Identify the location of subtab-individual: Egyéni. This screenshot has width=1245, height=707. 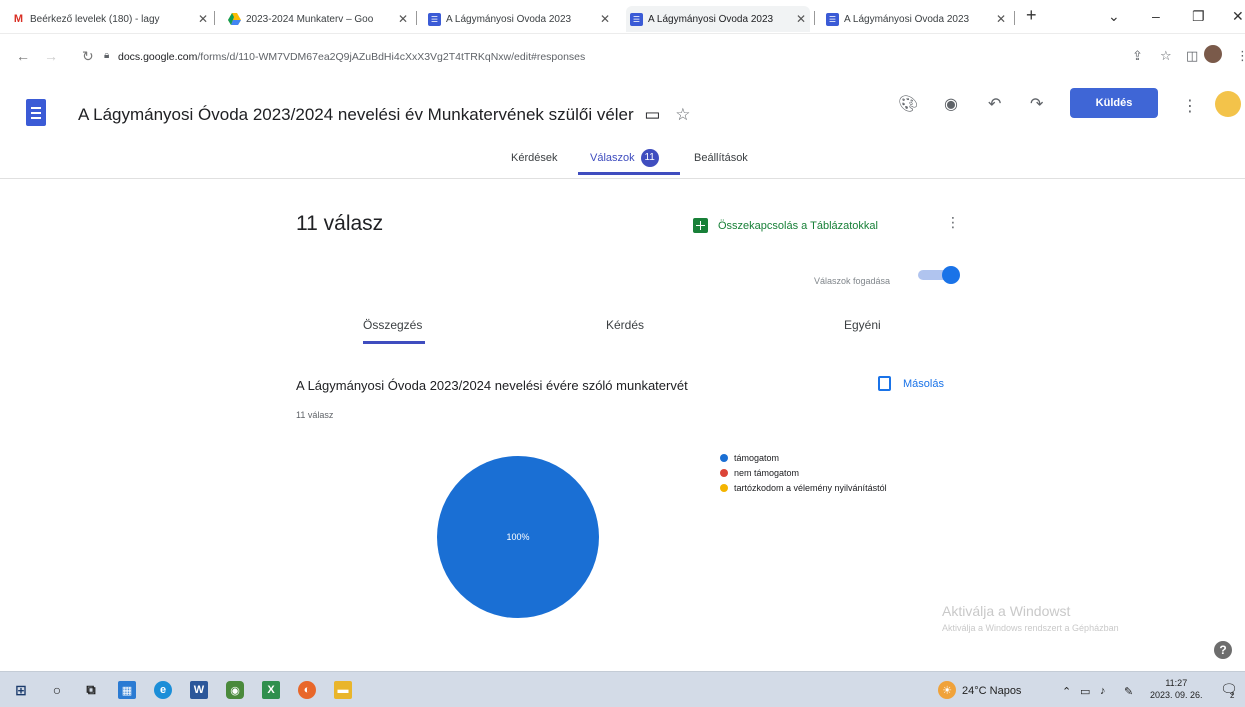
(862, 325).